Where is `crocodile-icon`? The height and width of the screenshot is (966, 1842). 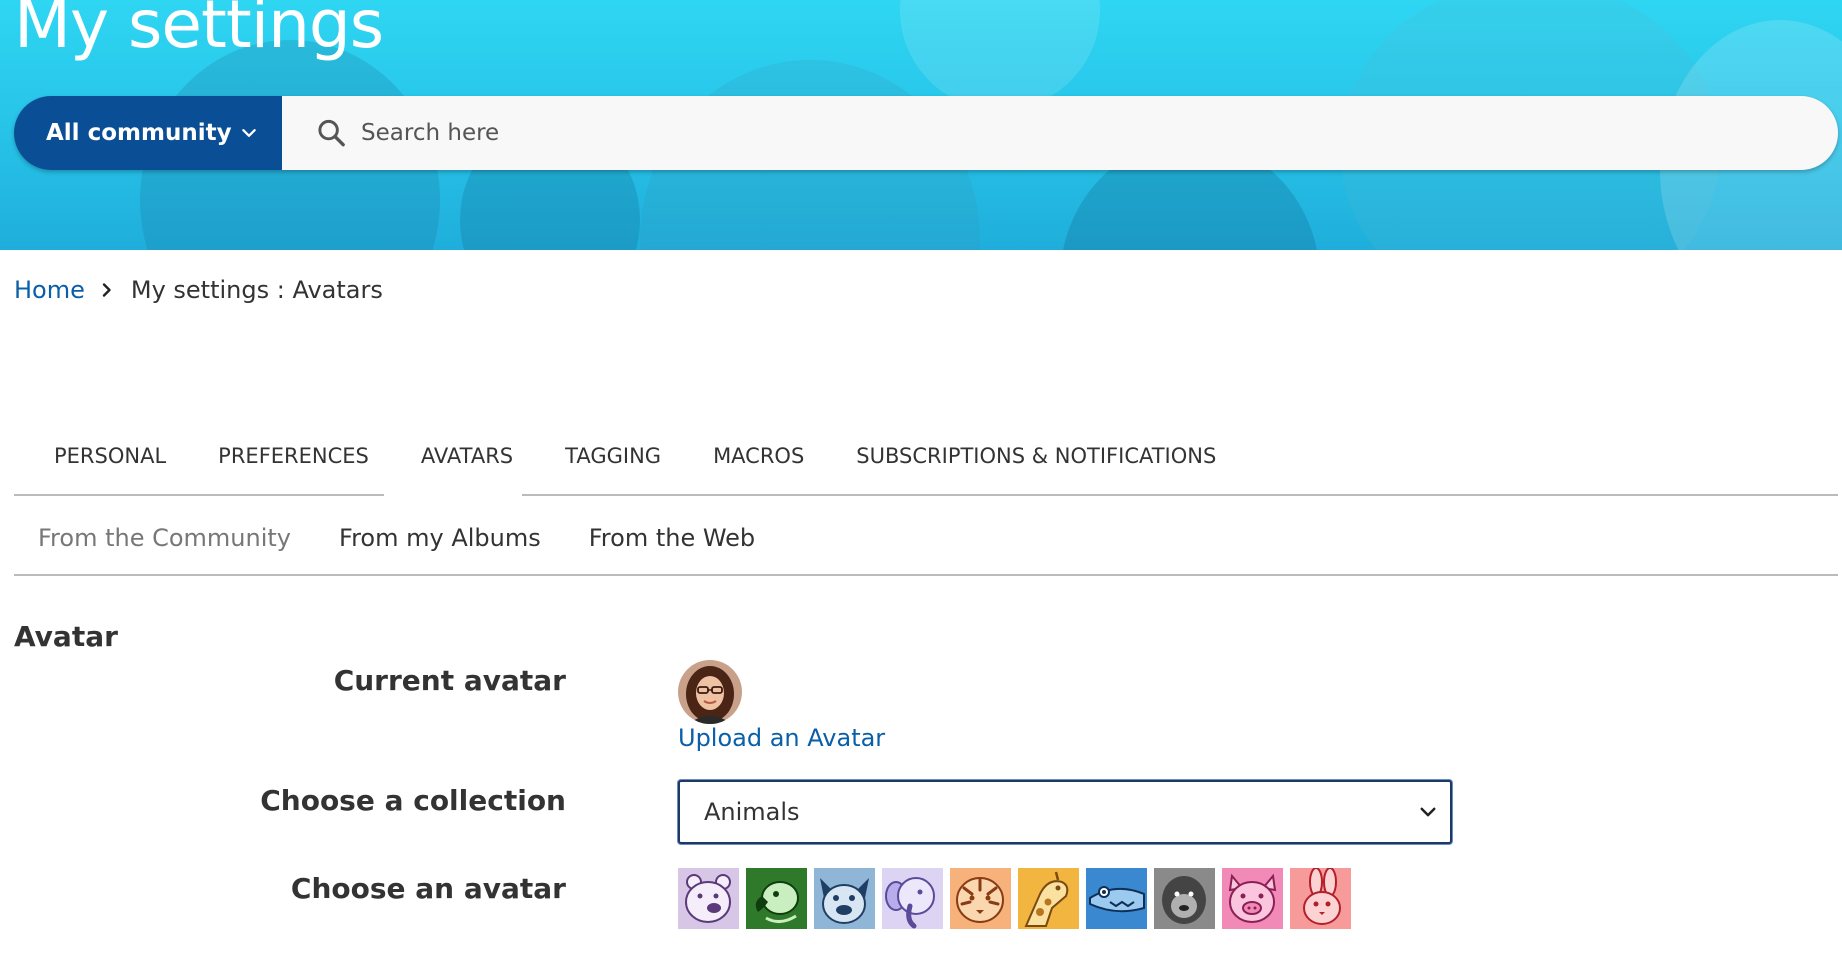 crocodile-icon is located at coordinates (1116, 898).